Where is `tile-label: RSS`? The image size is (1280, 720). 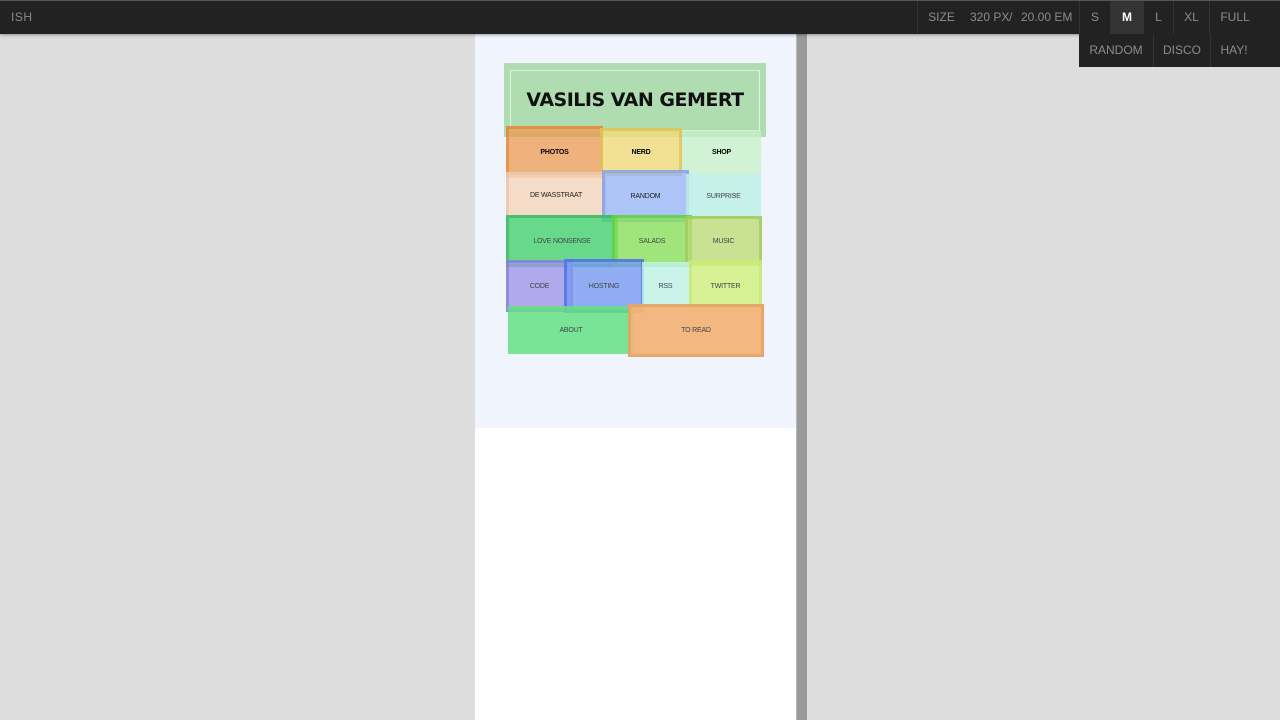 tile-label: RSS is located at coordinates (665, 286).